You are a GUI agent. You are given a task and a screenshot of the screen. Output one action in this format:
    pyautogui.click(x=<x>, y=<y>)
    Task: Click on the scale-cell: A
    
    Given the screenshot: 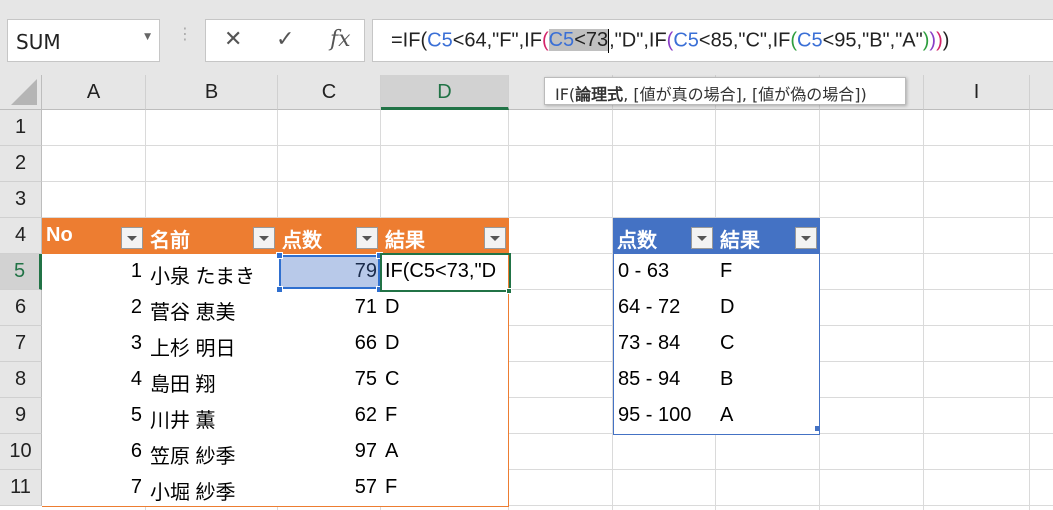 What is the action you would take?
    pyautogui.click(x=768, y=416)
    